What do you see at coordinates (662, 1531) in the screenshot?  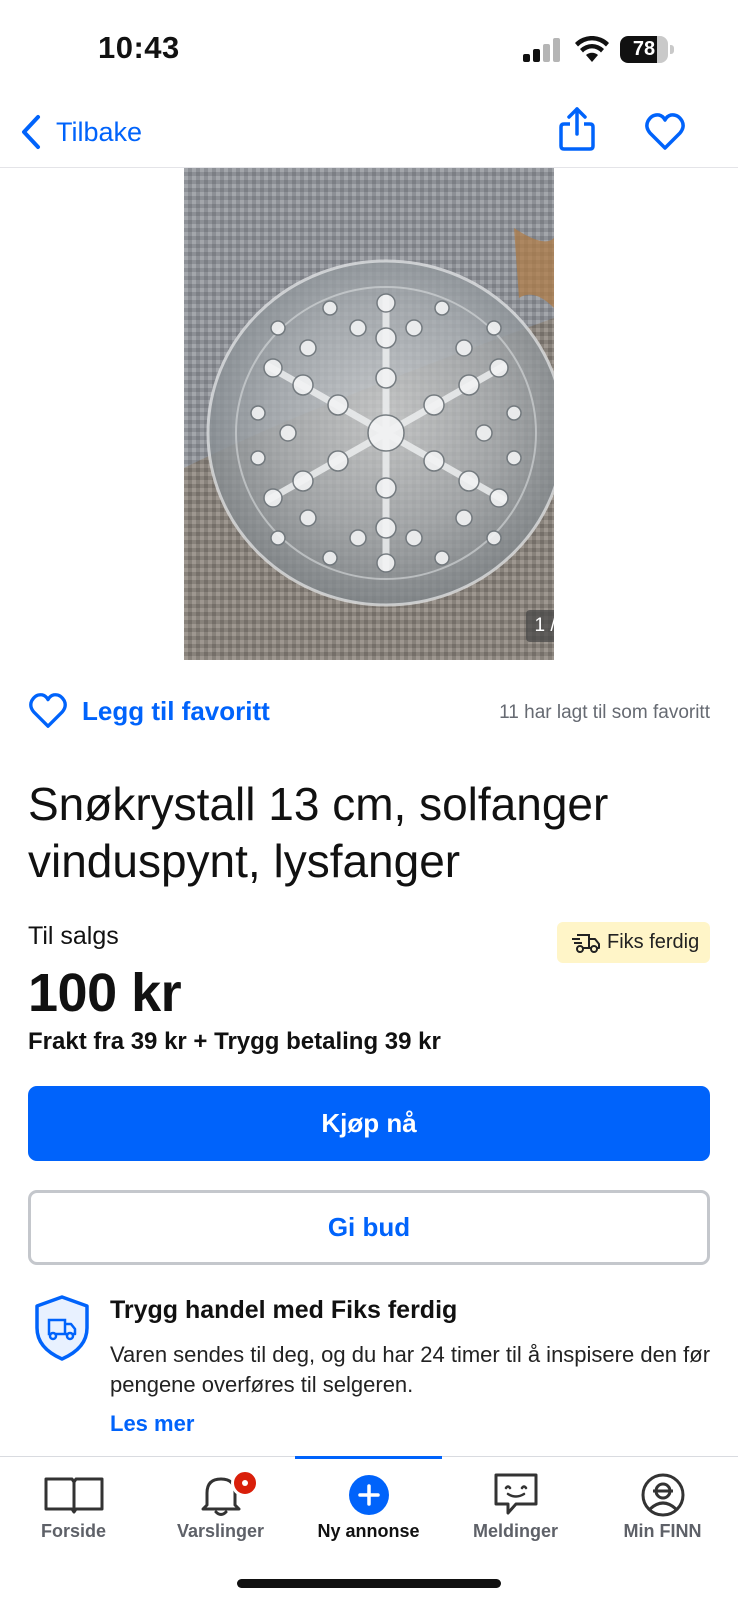 I see `tab-label: Min FINN` at bounding box center [662, 1531].